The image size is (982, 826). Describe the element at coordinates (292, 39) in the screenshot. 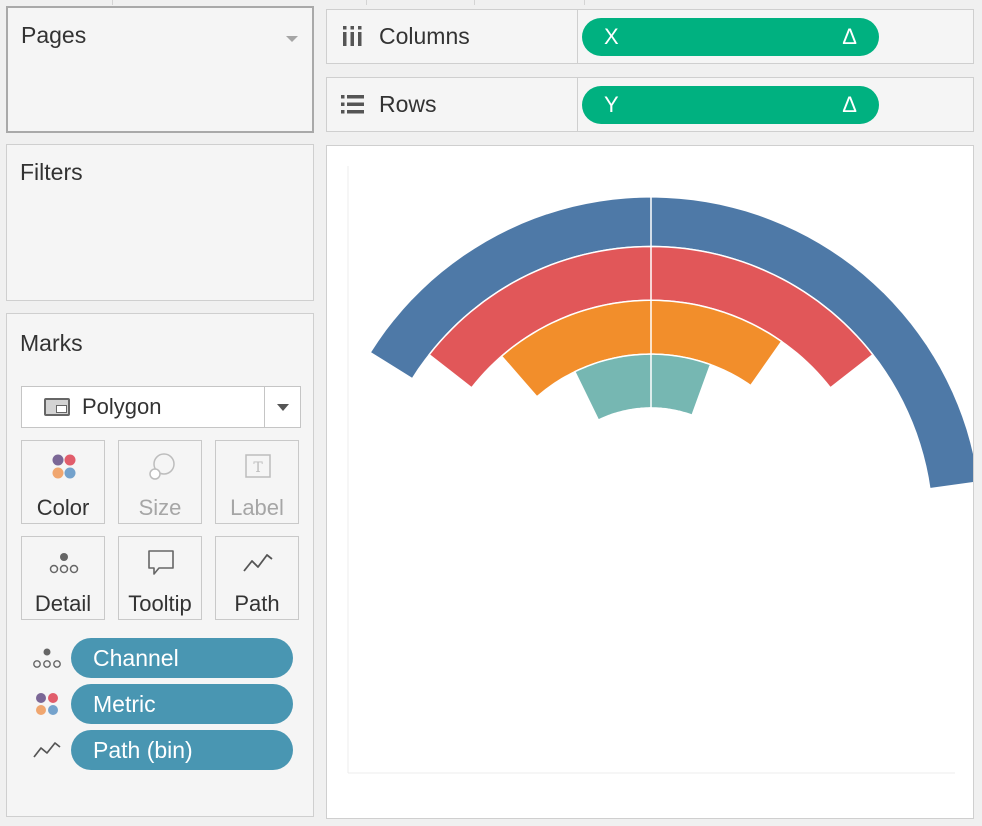

I see `pages-dropdown-arrow-icon` at that location.